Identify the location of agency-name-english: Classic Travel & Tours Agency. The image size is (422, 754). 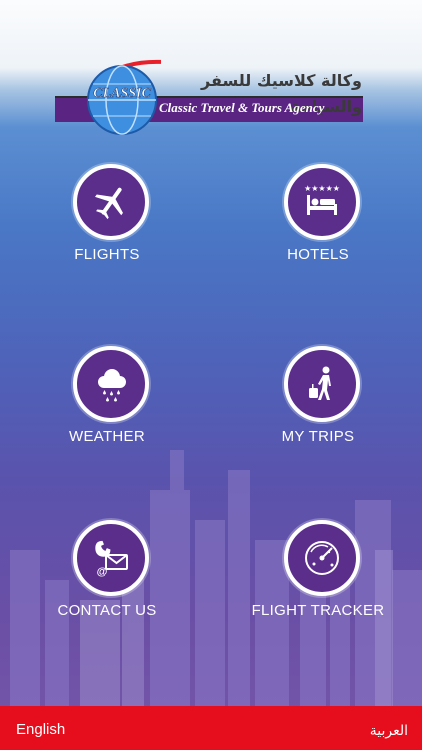
(242, 107).